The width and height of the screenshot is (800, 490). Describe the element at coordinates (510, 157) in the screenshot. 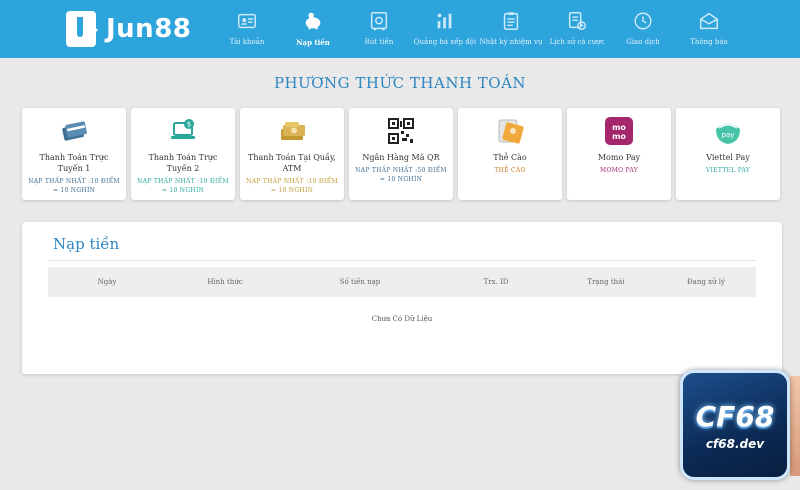

I see `payment-card-name: Thẻ Cào` at that location.